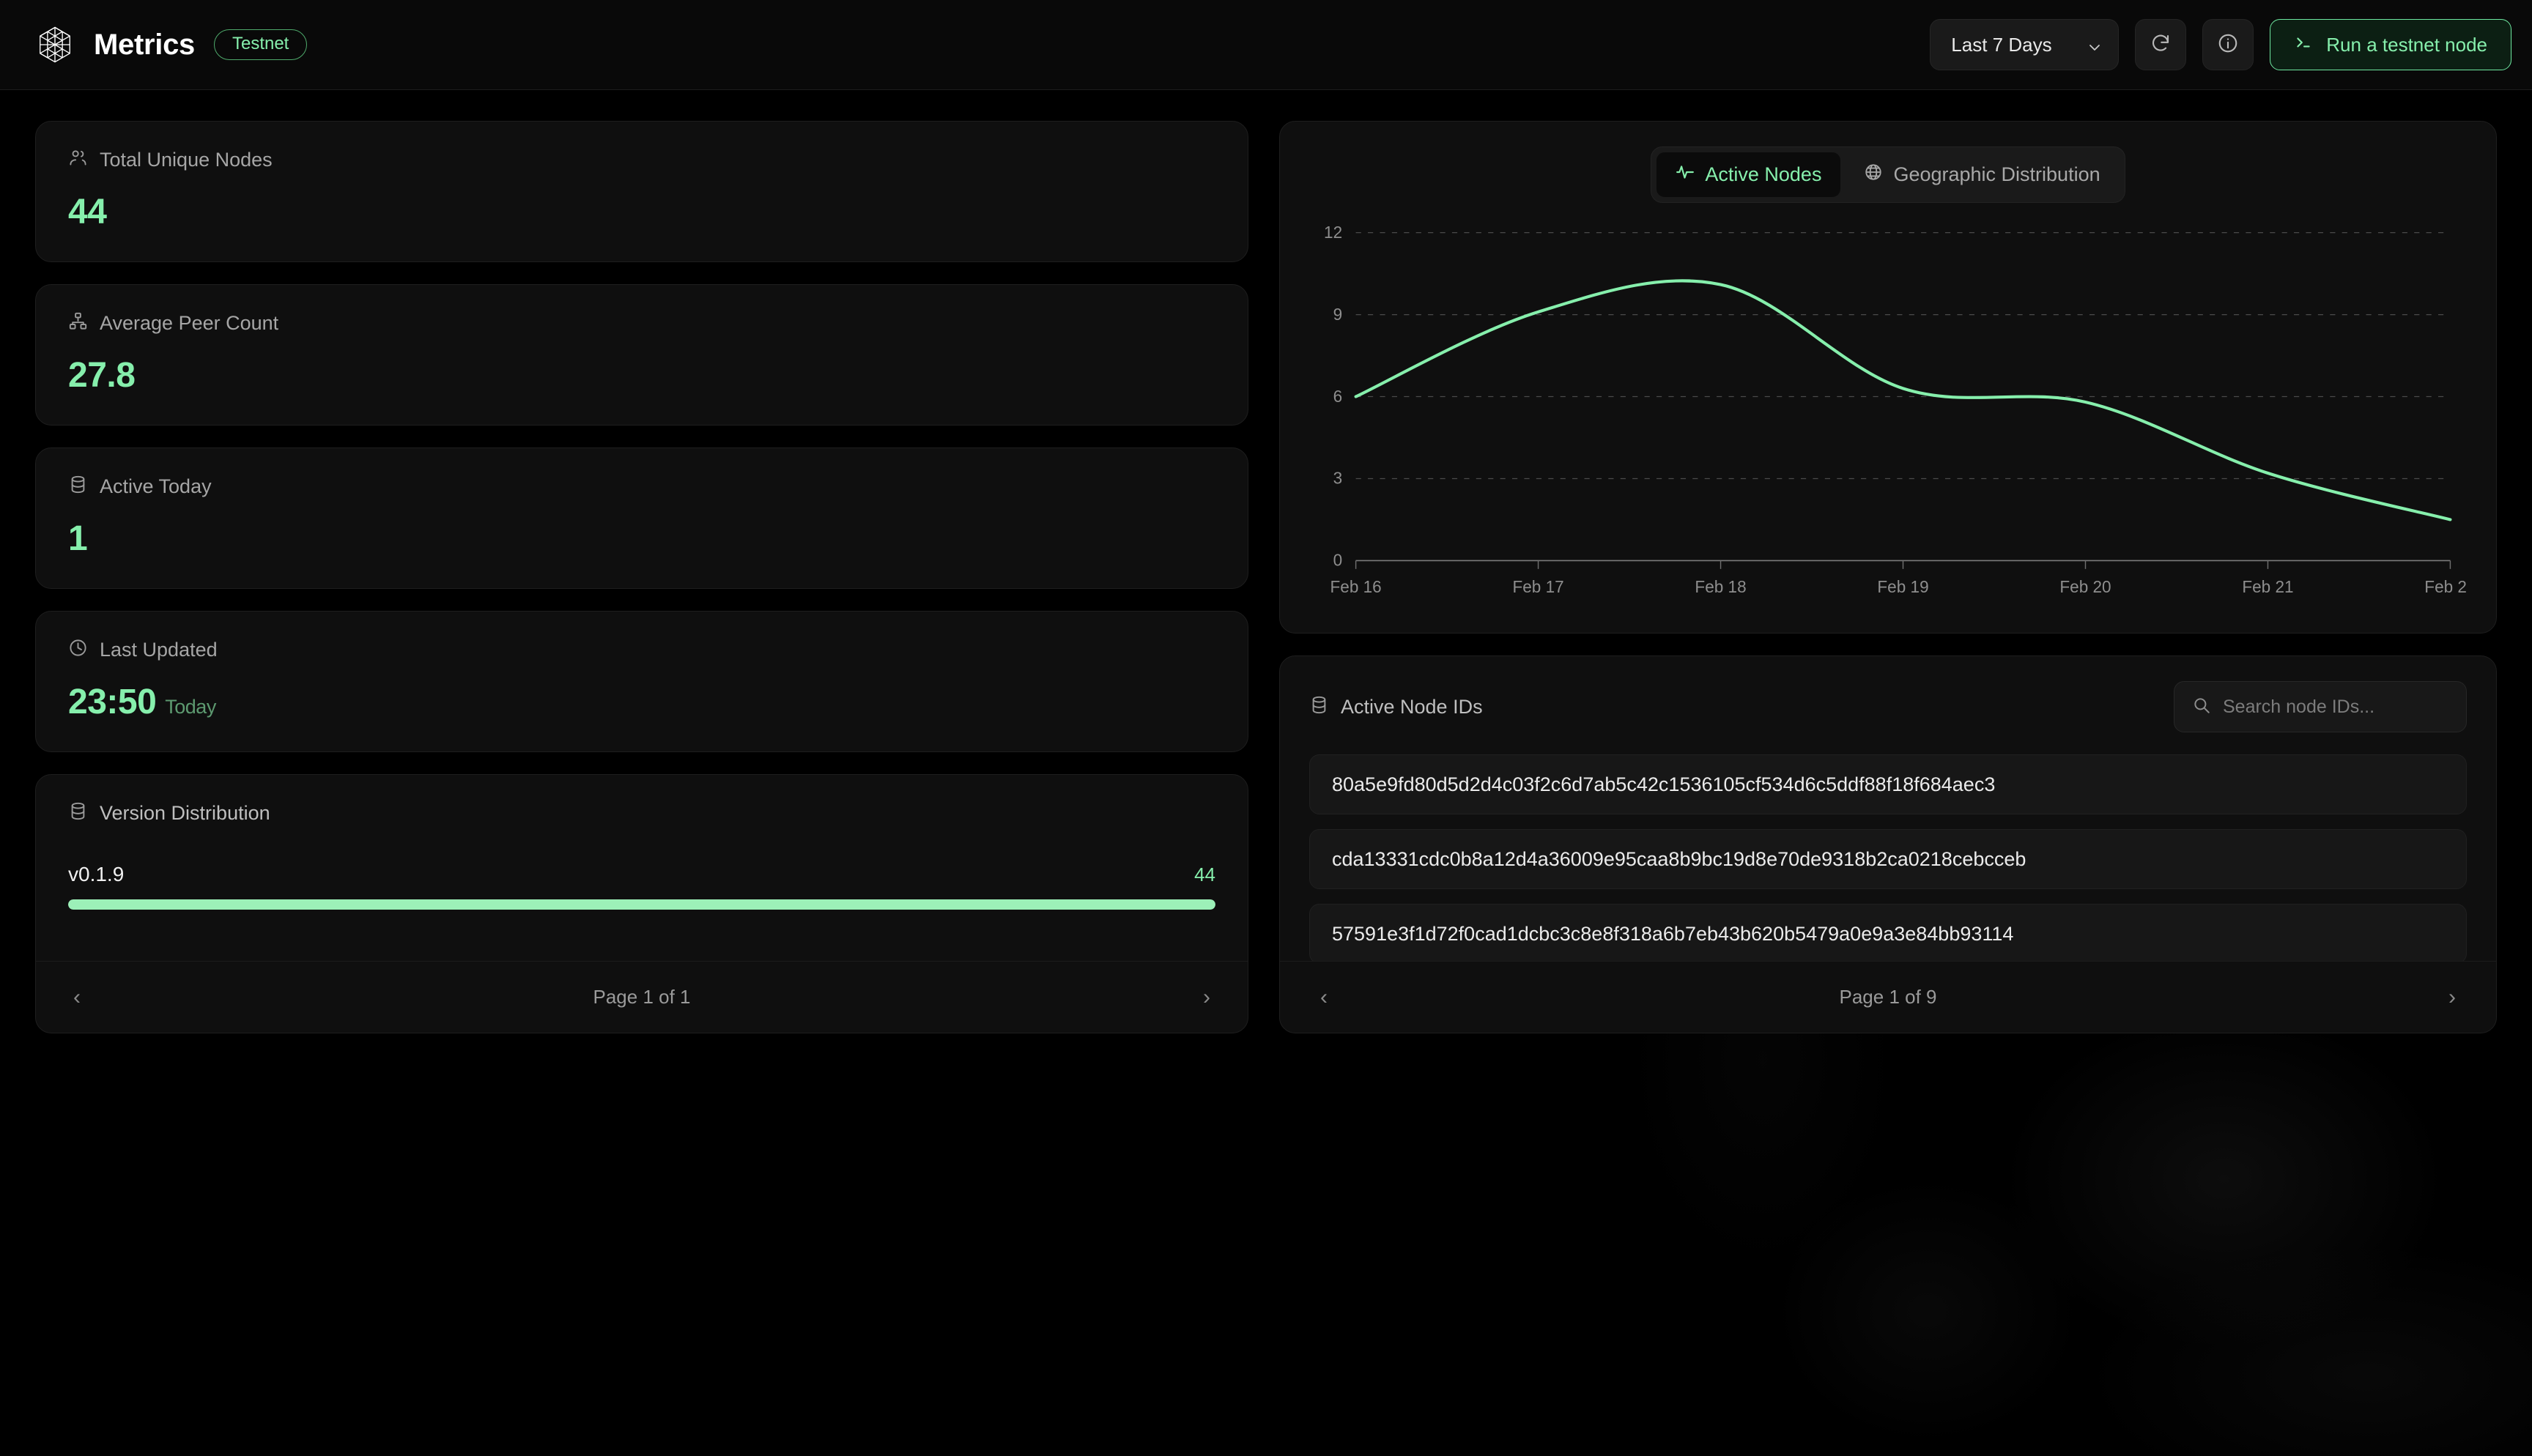 The height and width of the screenshot is (1456, 2532). What do you see at coordinates (96, 874) in the screenshot?
I see `version-name: v0.1.9` at bounding box center [96, 874].